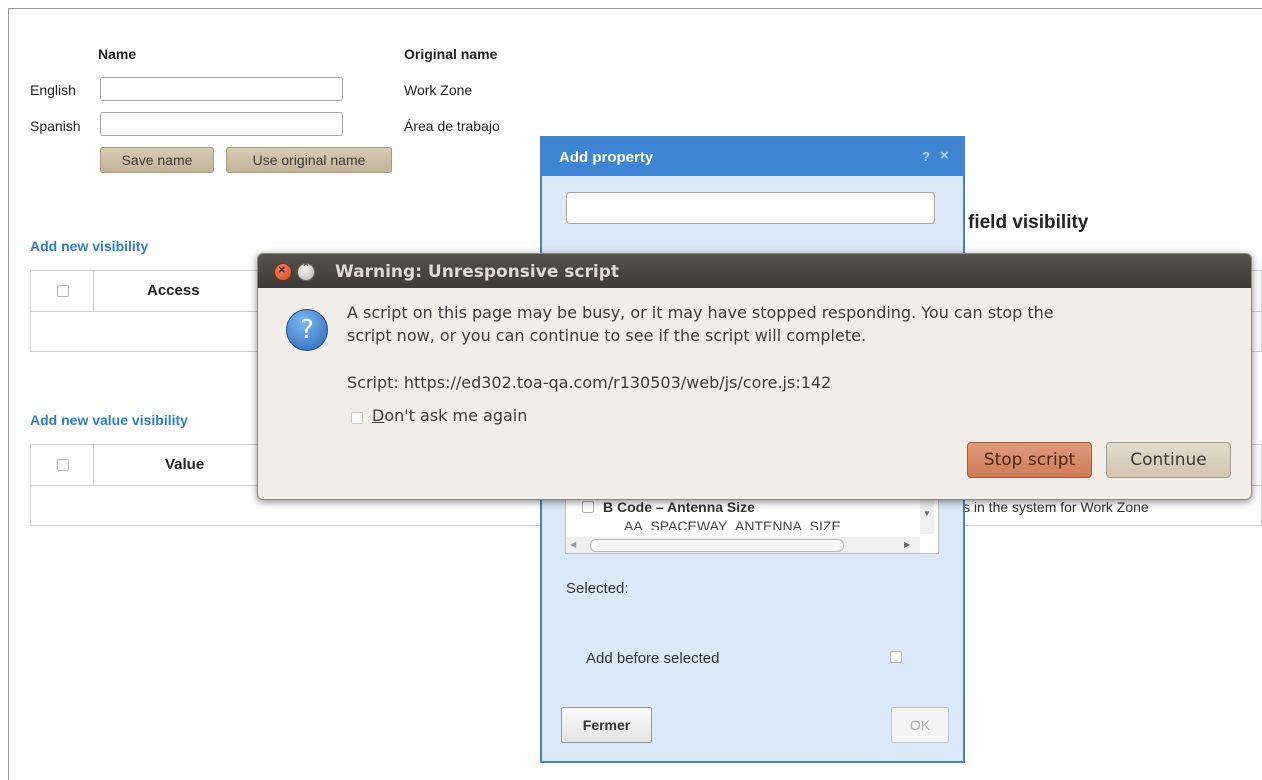  I want to click on vertical-scrollbar: ▼, so click(927, 515).